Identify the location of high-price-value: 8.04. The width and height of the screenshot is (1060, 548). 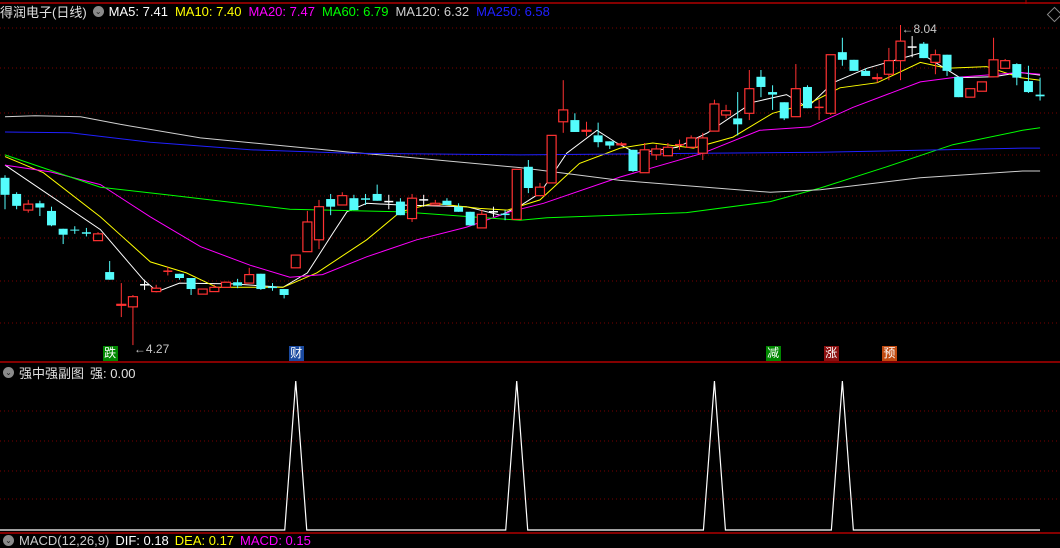
(925, 29).